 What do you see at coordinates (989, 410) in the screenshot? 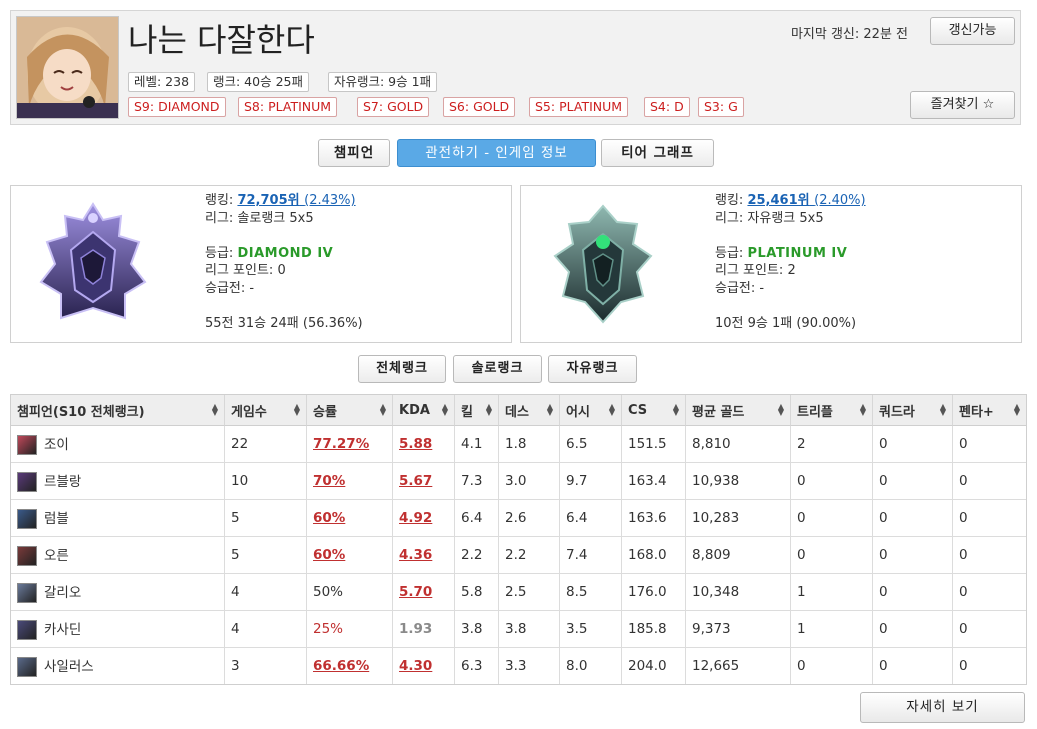
I see `column-header-11: 펜타+ ▲ ▼` at bounding box center [989, 410].